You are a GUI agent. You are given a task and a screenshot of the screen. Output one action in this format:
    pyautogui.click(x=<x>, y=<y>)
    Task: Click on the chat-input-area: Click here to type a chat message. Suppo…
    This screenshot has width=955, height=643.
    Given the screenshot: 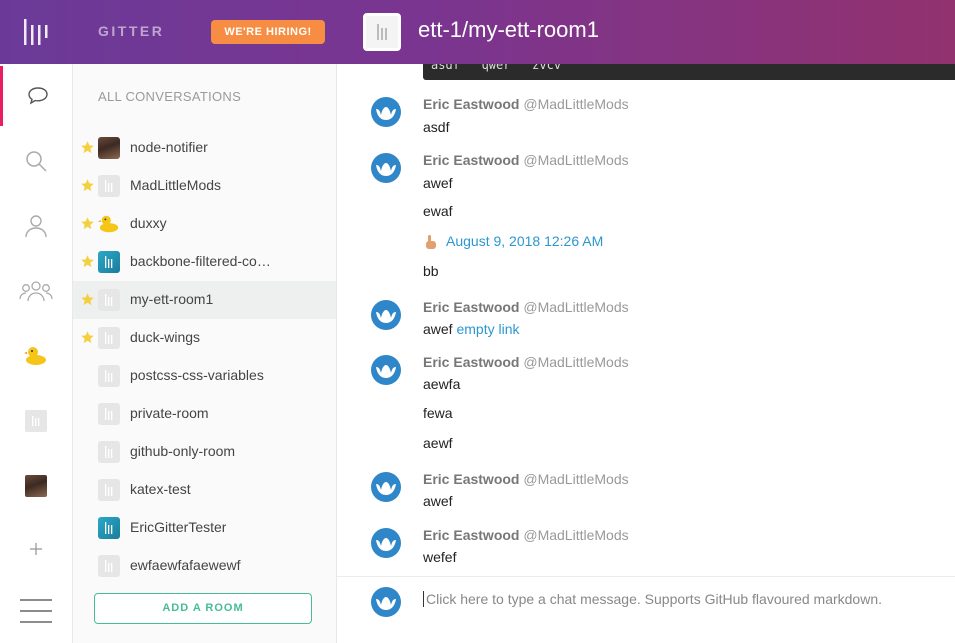 What is the action you would take?
    pyautogui.click(x=646, y=609)
    